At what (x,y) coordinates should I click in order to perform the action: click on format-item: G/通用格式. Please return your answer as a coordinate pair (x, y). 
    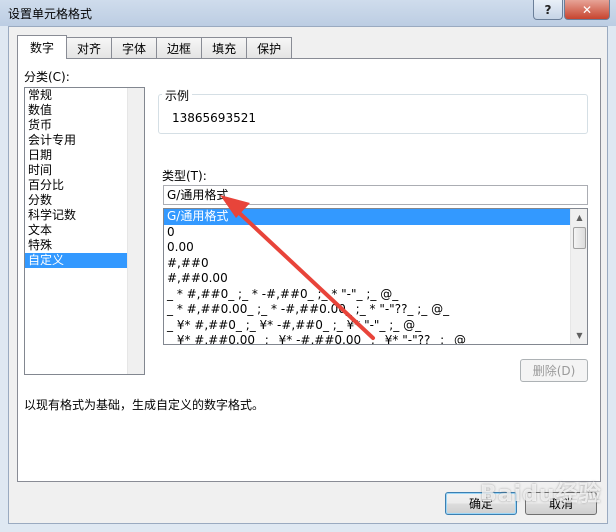
    Looking at the image, I should click on (375, 217).